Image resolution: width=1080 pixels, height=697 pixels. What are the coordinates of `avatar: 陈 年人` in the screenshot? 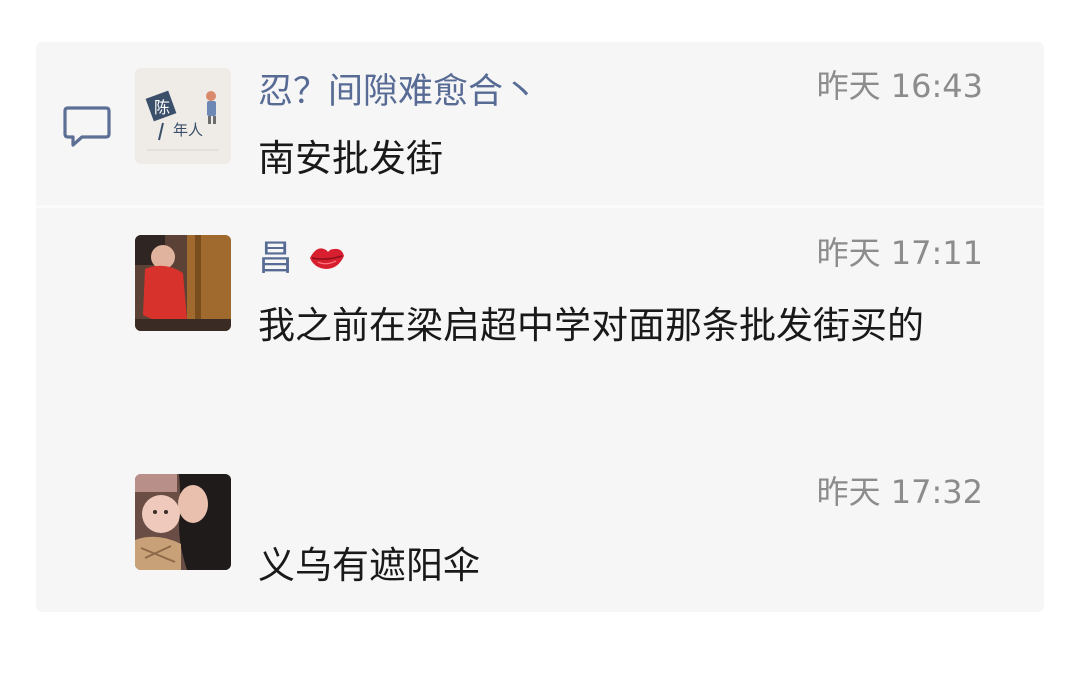 It's located at (183, 116).